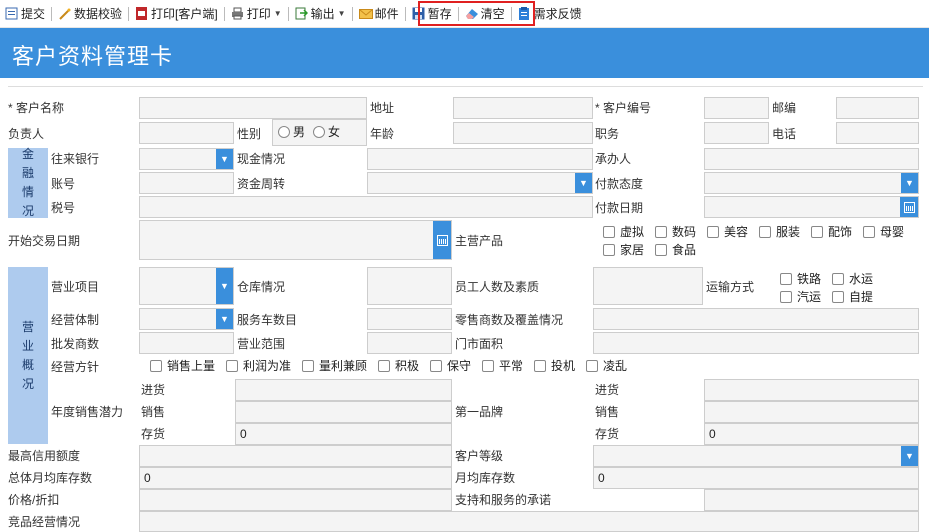 This screenshot has width=929, height=532. Describe the element at coordinates (736, 232) in the screenshot. I see `product-label: 美容` at that location.